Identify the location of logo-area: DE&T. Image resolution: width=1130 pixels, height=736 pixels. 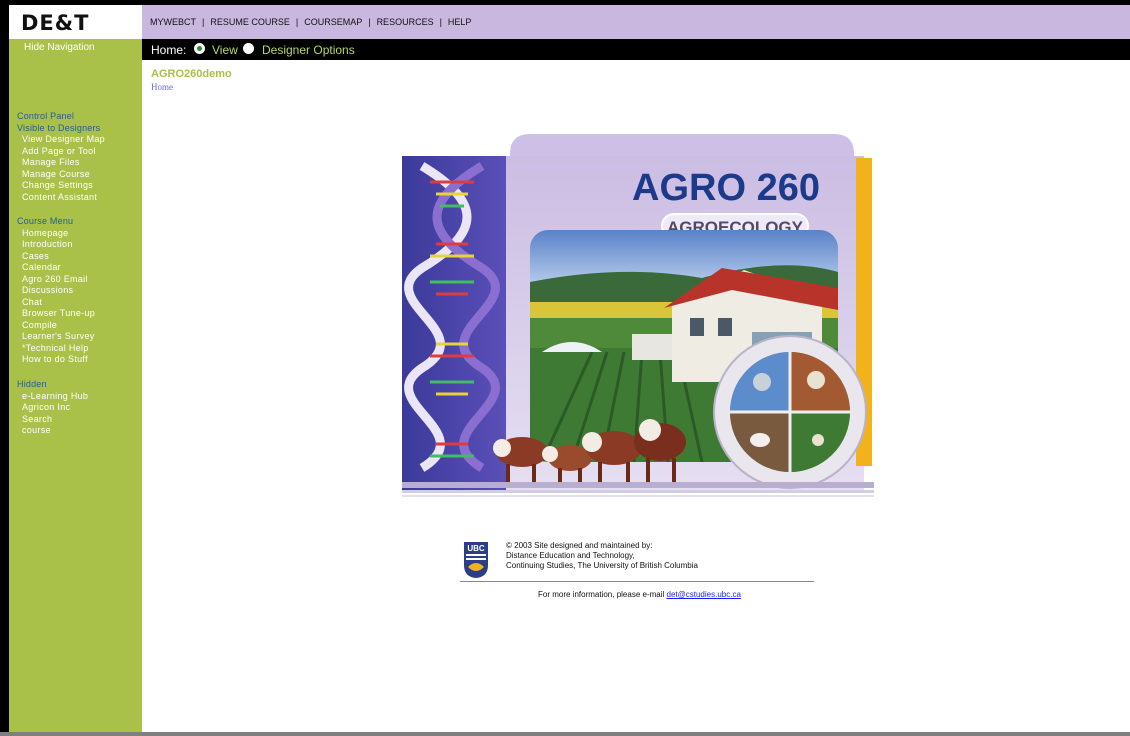
(75, 22).